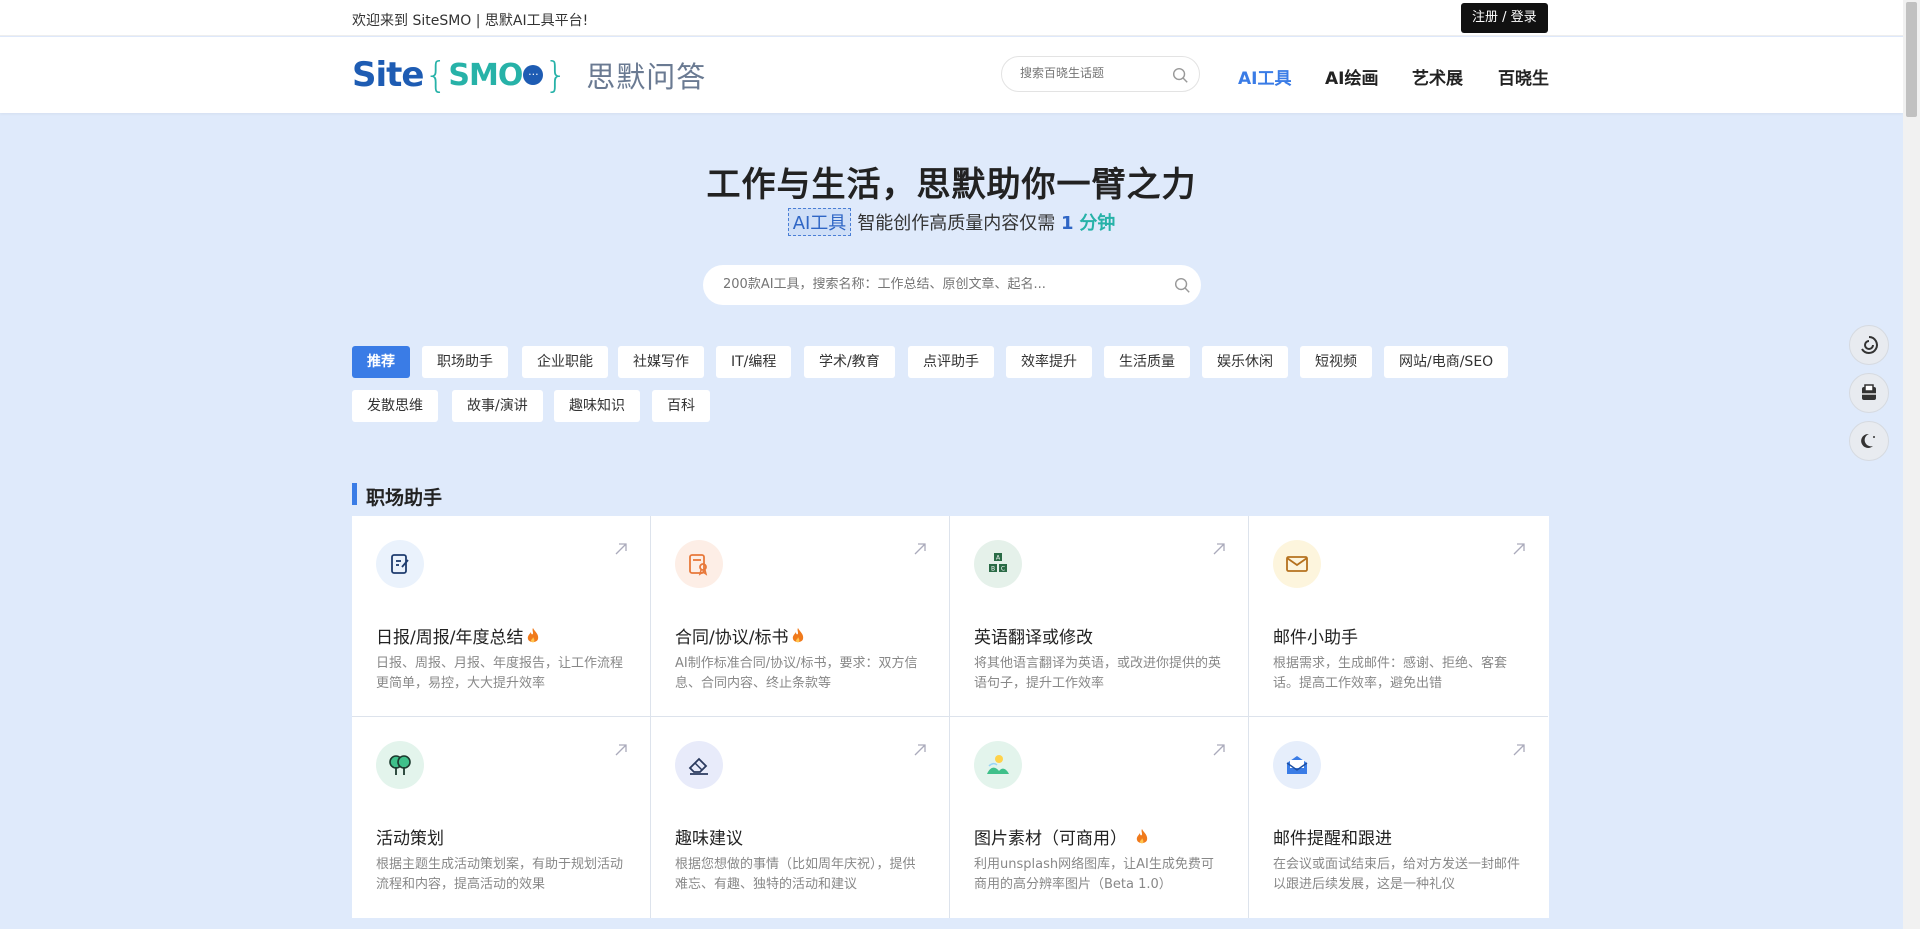  What do you see at coordinates (956, 223) in the screenshot?
I see `hero-sub-text: 智能创作高质量内容仅需` at bounding box center [956, 223].